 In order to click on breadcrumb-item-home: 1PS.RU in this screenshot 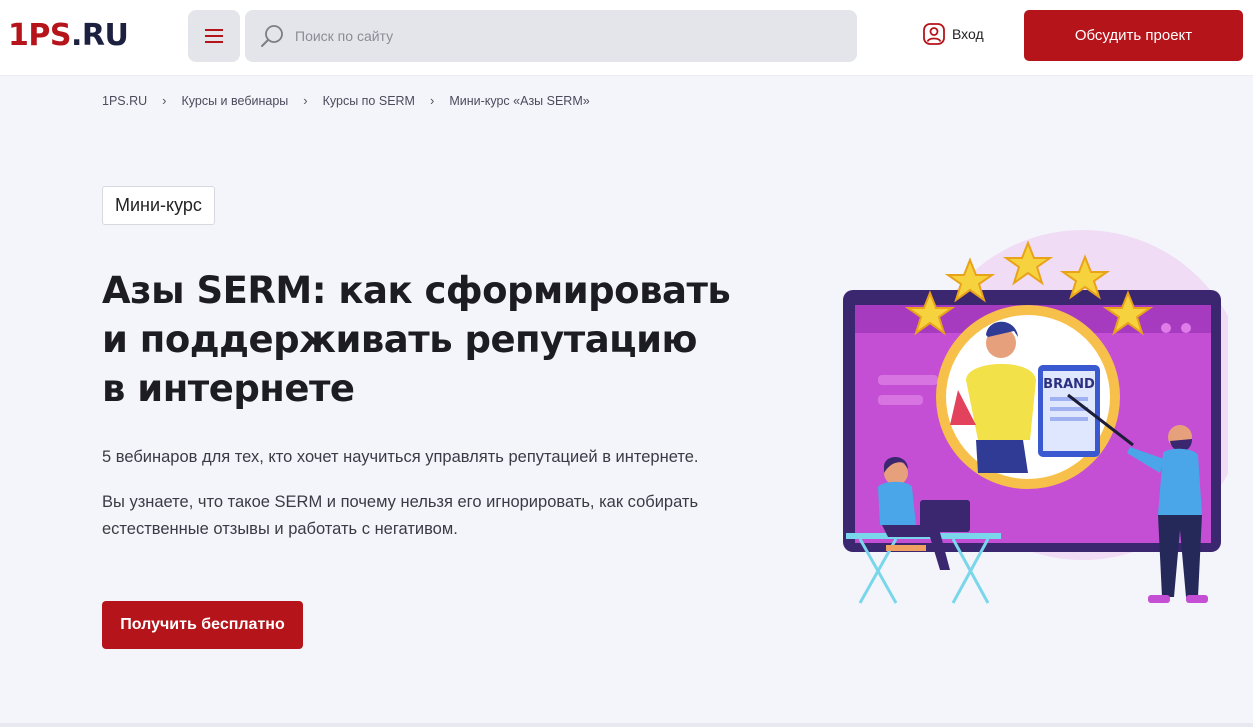, I will do `click(124, 101)`.